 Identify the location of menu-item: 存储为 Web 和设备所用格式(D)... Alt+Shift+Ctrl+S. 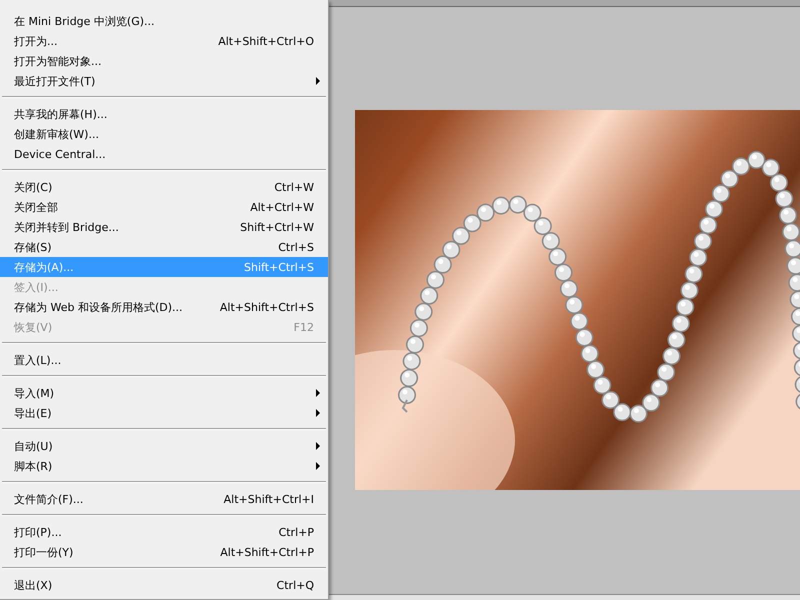
(164, 307).